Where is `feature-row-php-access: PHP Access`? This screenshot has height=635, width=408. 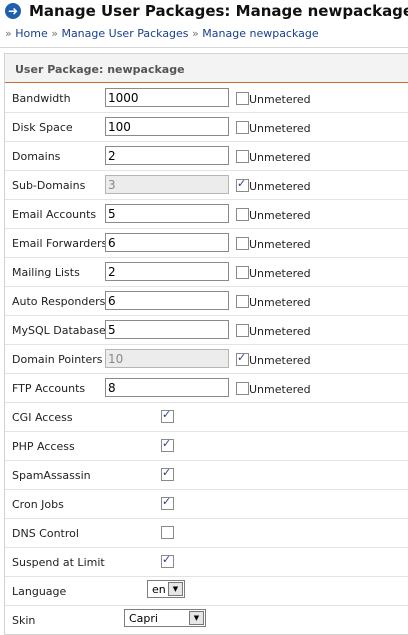
feature-row-php-access: PHP Access is located at coordinates (206, 446).